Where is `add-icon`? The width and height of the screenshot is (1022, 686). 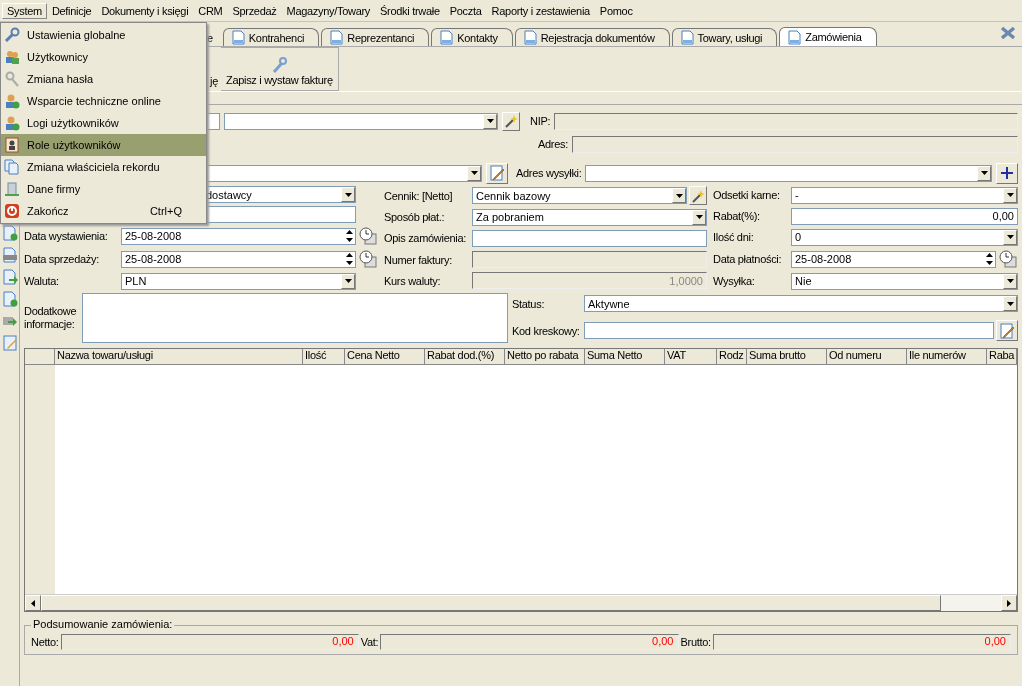
add-icon is located at coordinates (1007, 173).